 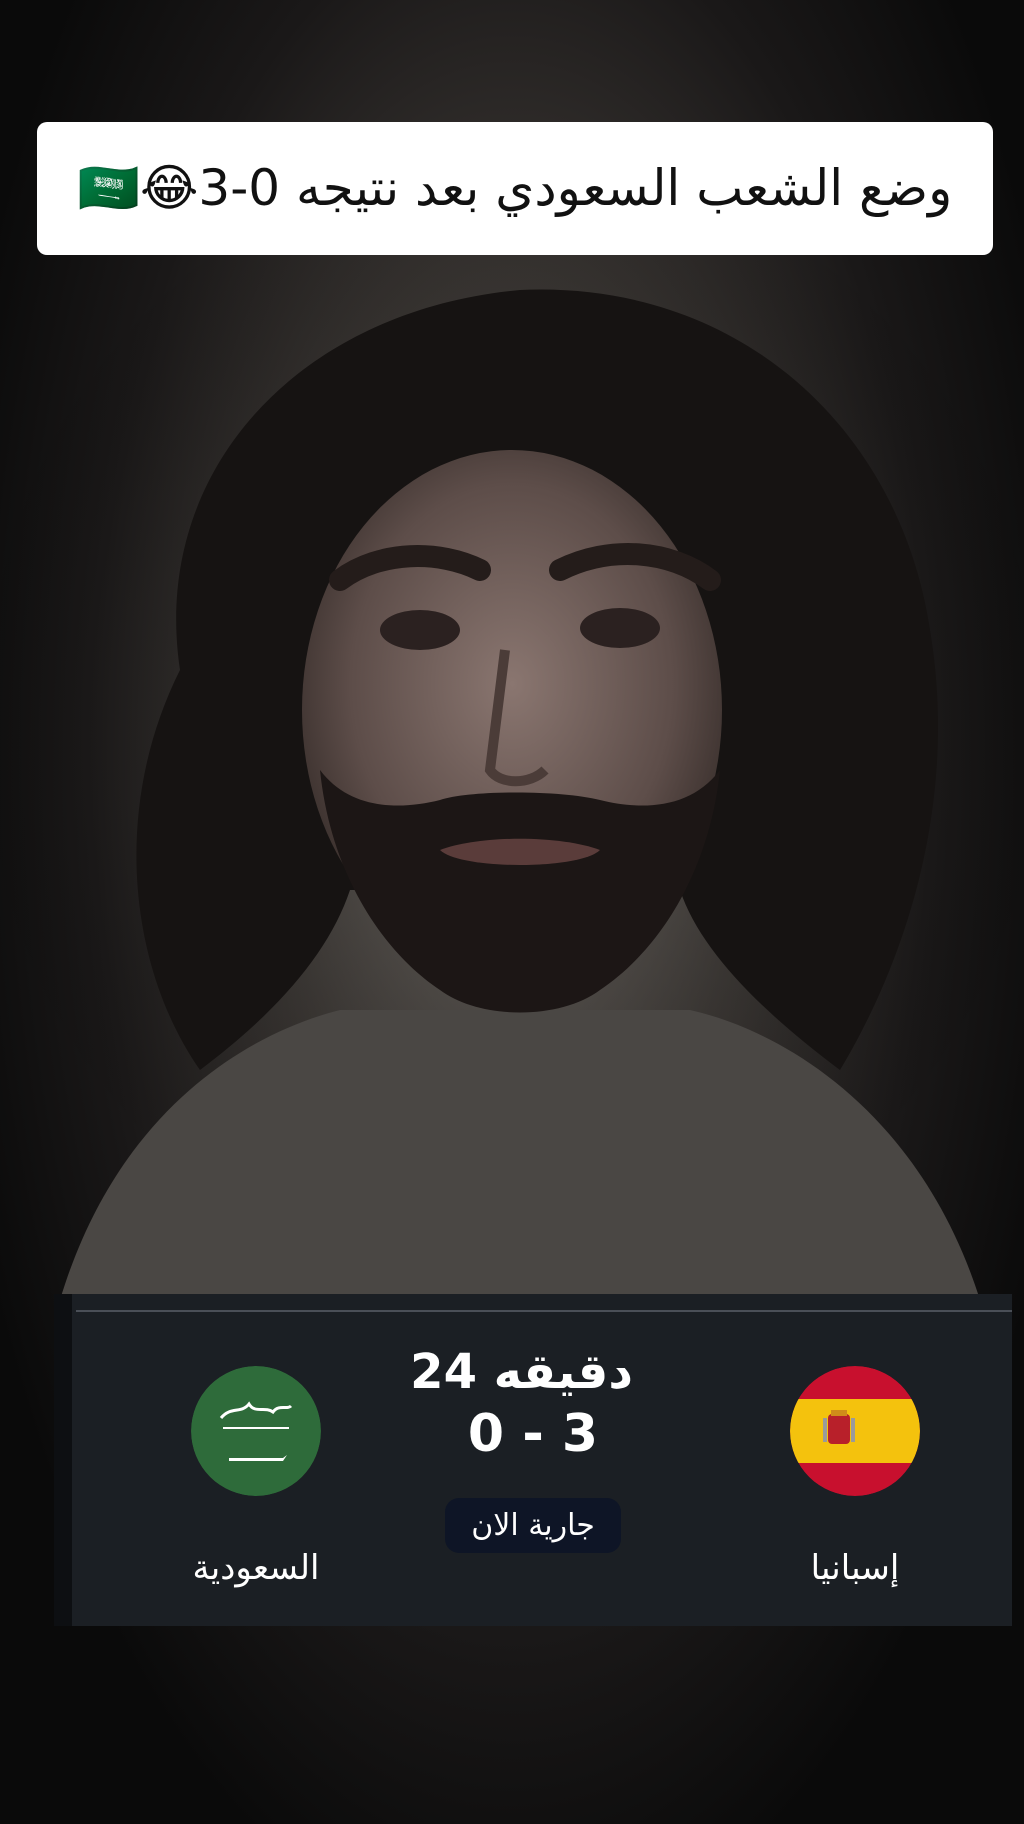 What do you see at coordinates (544, 1311) in the screenshot?
I see `scoreboard-divider` at bounding box center [544, 1311].